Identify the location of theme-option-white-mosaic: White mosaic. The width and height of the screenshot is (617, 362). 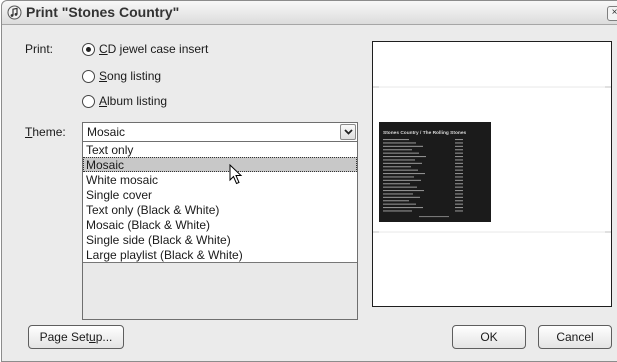
(220, 179).